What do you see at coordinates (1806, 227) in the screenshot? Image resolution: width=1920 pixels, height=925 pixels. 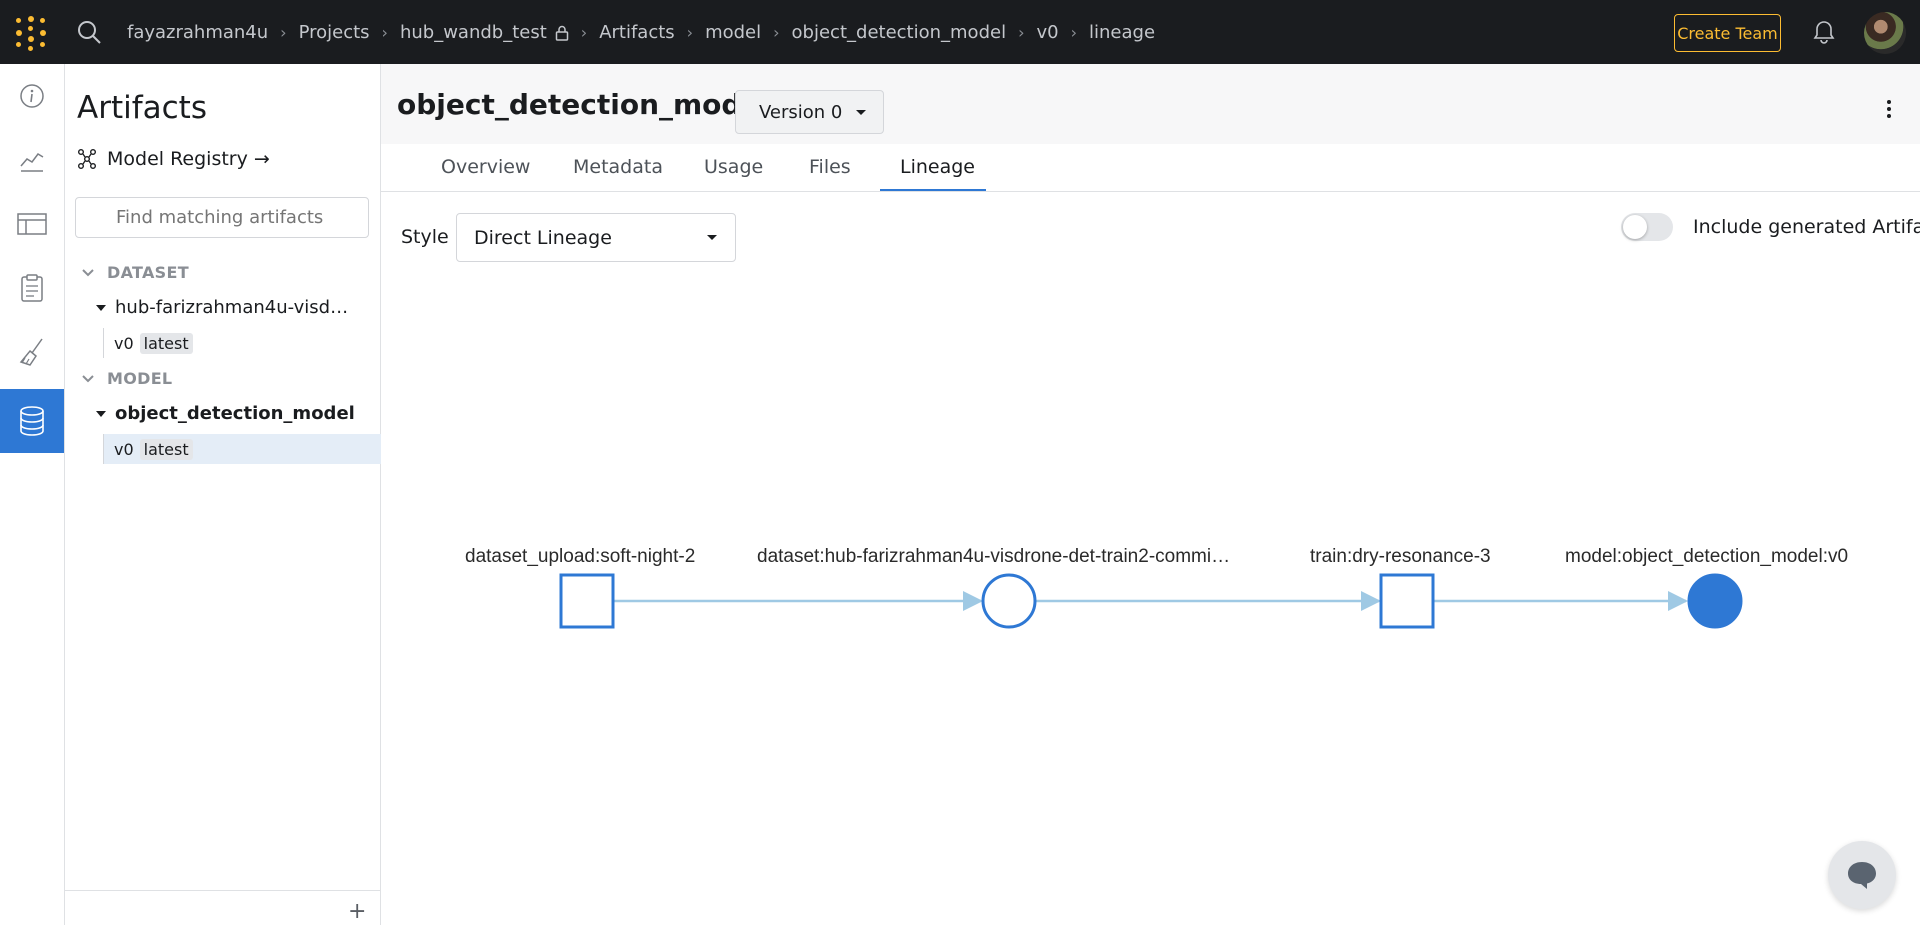 I see `include-generated-label: Include generated Artifacts` at bounding box center [1806, 227].